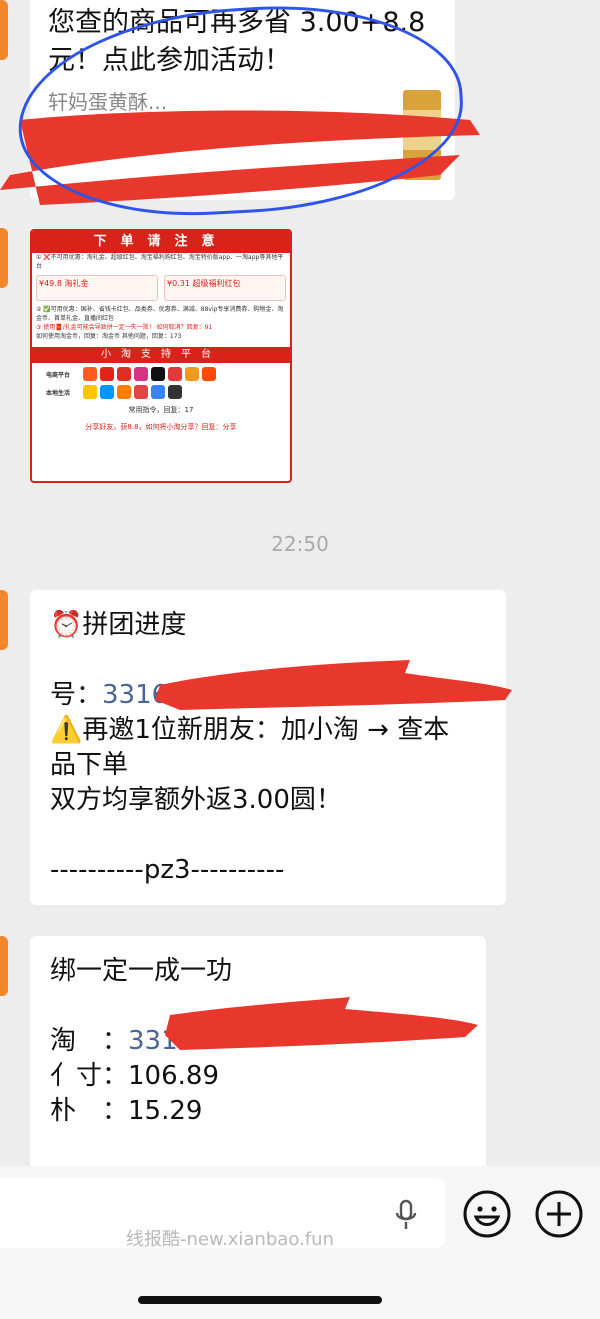 The image size is (600, 1319). What do you see at coordinates (124, 392) in the screenshot?
I see `didi-icon` at bounding box center [124, 392].